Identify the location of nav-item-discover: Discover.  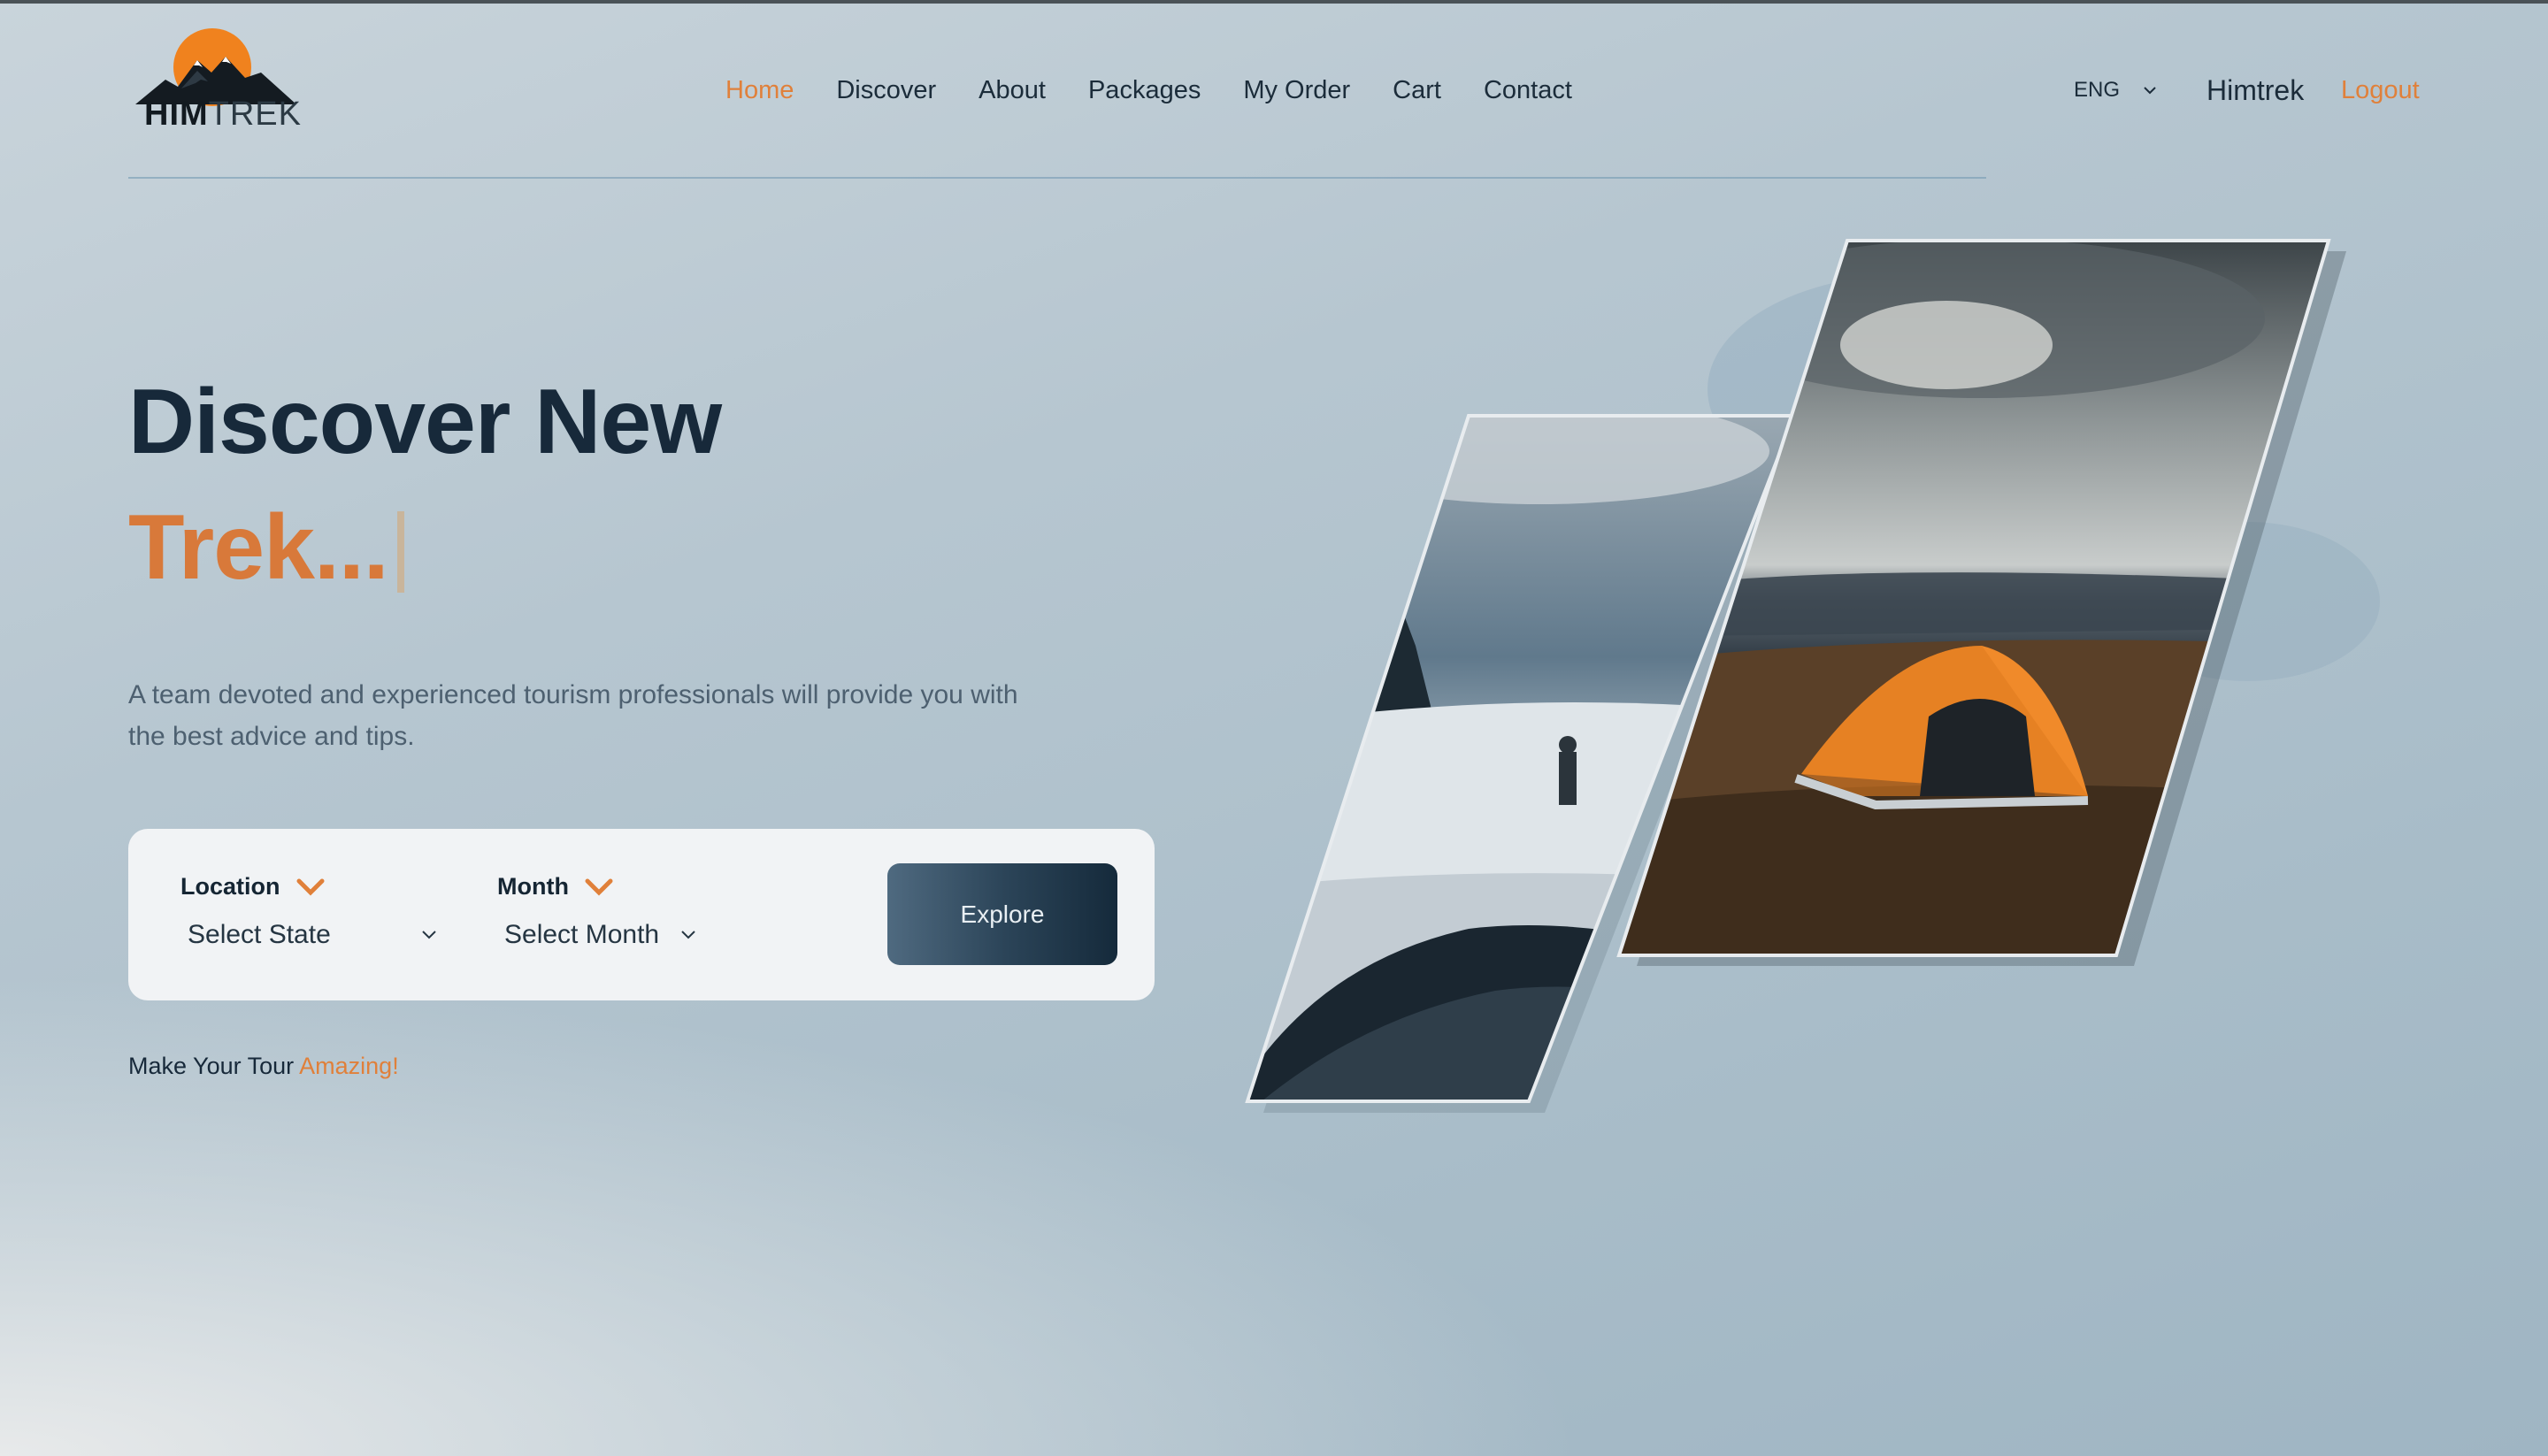
(886, 90).